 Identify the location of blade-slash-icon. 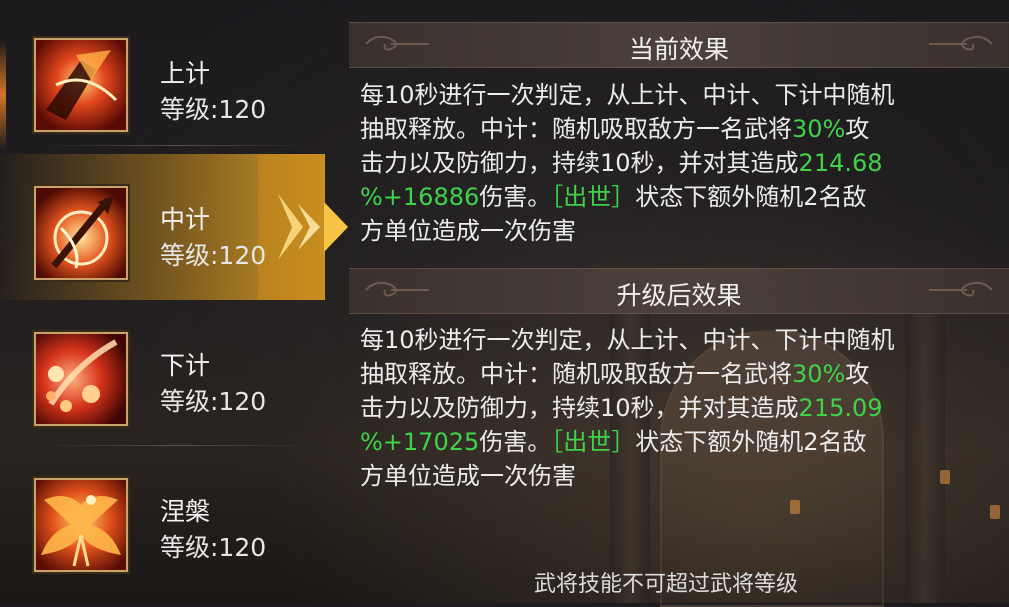
(81, 85).